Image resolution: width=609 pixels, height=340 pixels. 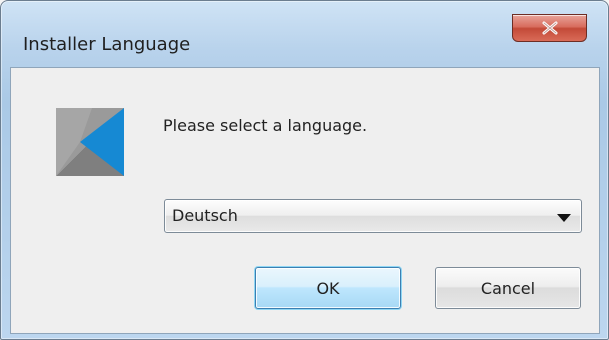 What do you see at coordinates (107, 44) in the screenshot?
I see `window-title: Installer Language` at bounding box center [107, 44].